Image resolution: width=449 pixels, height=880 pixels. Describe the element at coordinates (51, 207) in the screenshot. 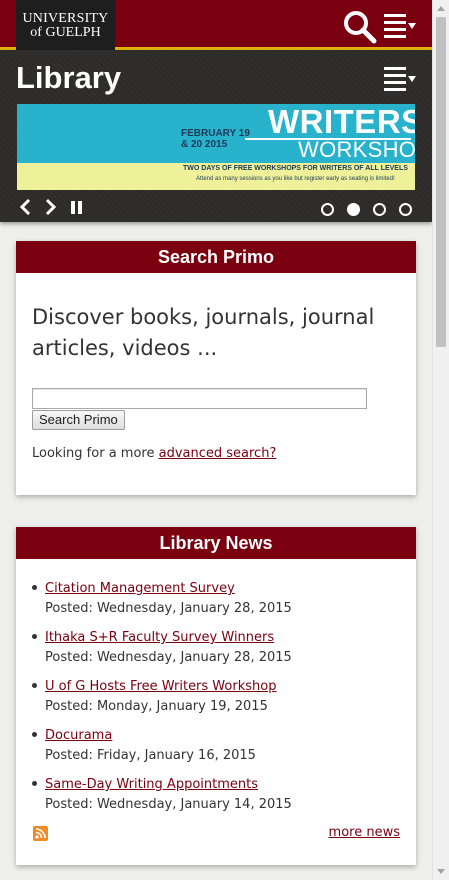

I see `next-slide-icon` at that location.